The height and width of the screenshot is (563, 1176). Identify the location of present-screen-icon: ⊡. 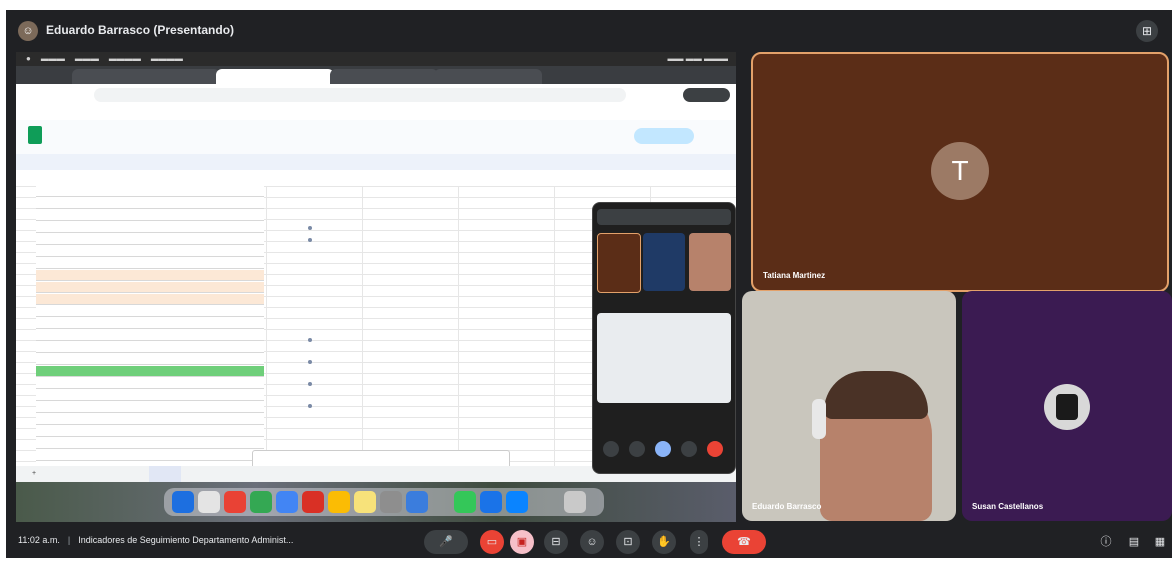
(628, 542).